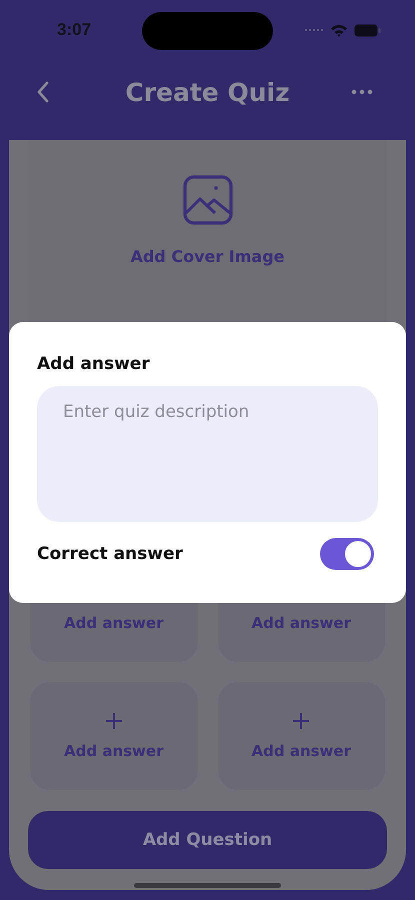 The image size is (415, 900). What do you see at coordinates (367, 30) in the screenshot?
I see `battery-icon` at bounding box center [367, 30].